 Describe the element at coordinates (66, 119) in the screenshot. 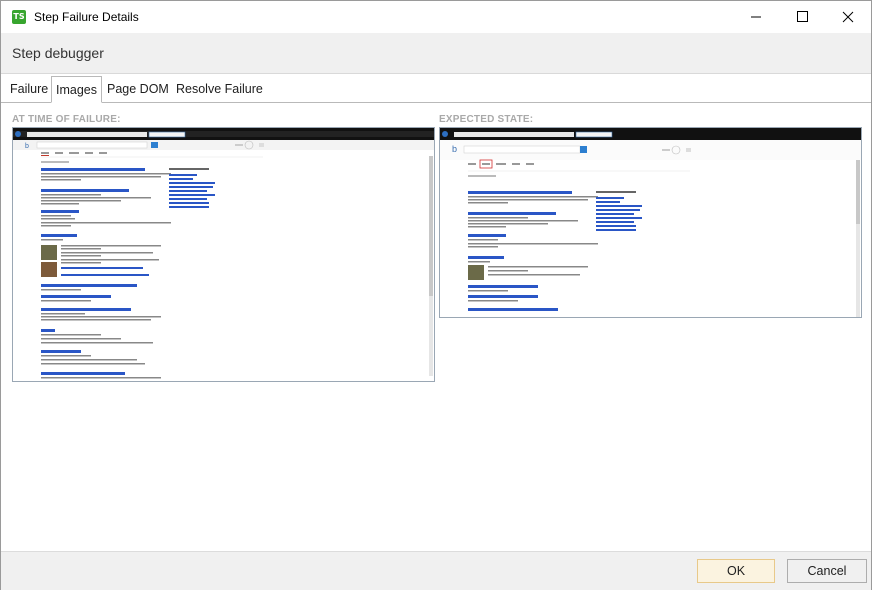

I see `failure-image-label: AT TIME OF FAILURE:` at that location.